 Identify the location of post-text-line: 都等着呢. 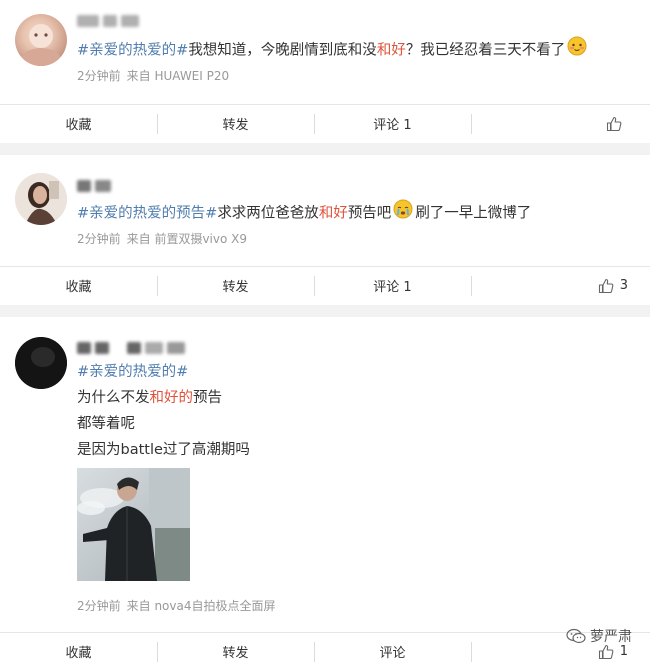
(106, 424).